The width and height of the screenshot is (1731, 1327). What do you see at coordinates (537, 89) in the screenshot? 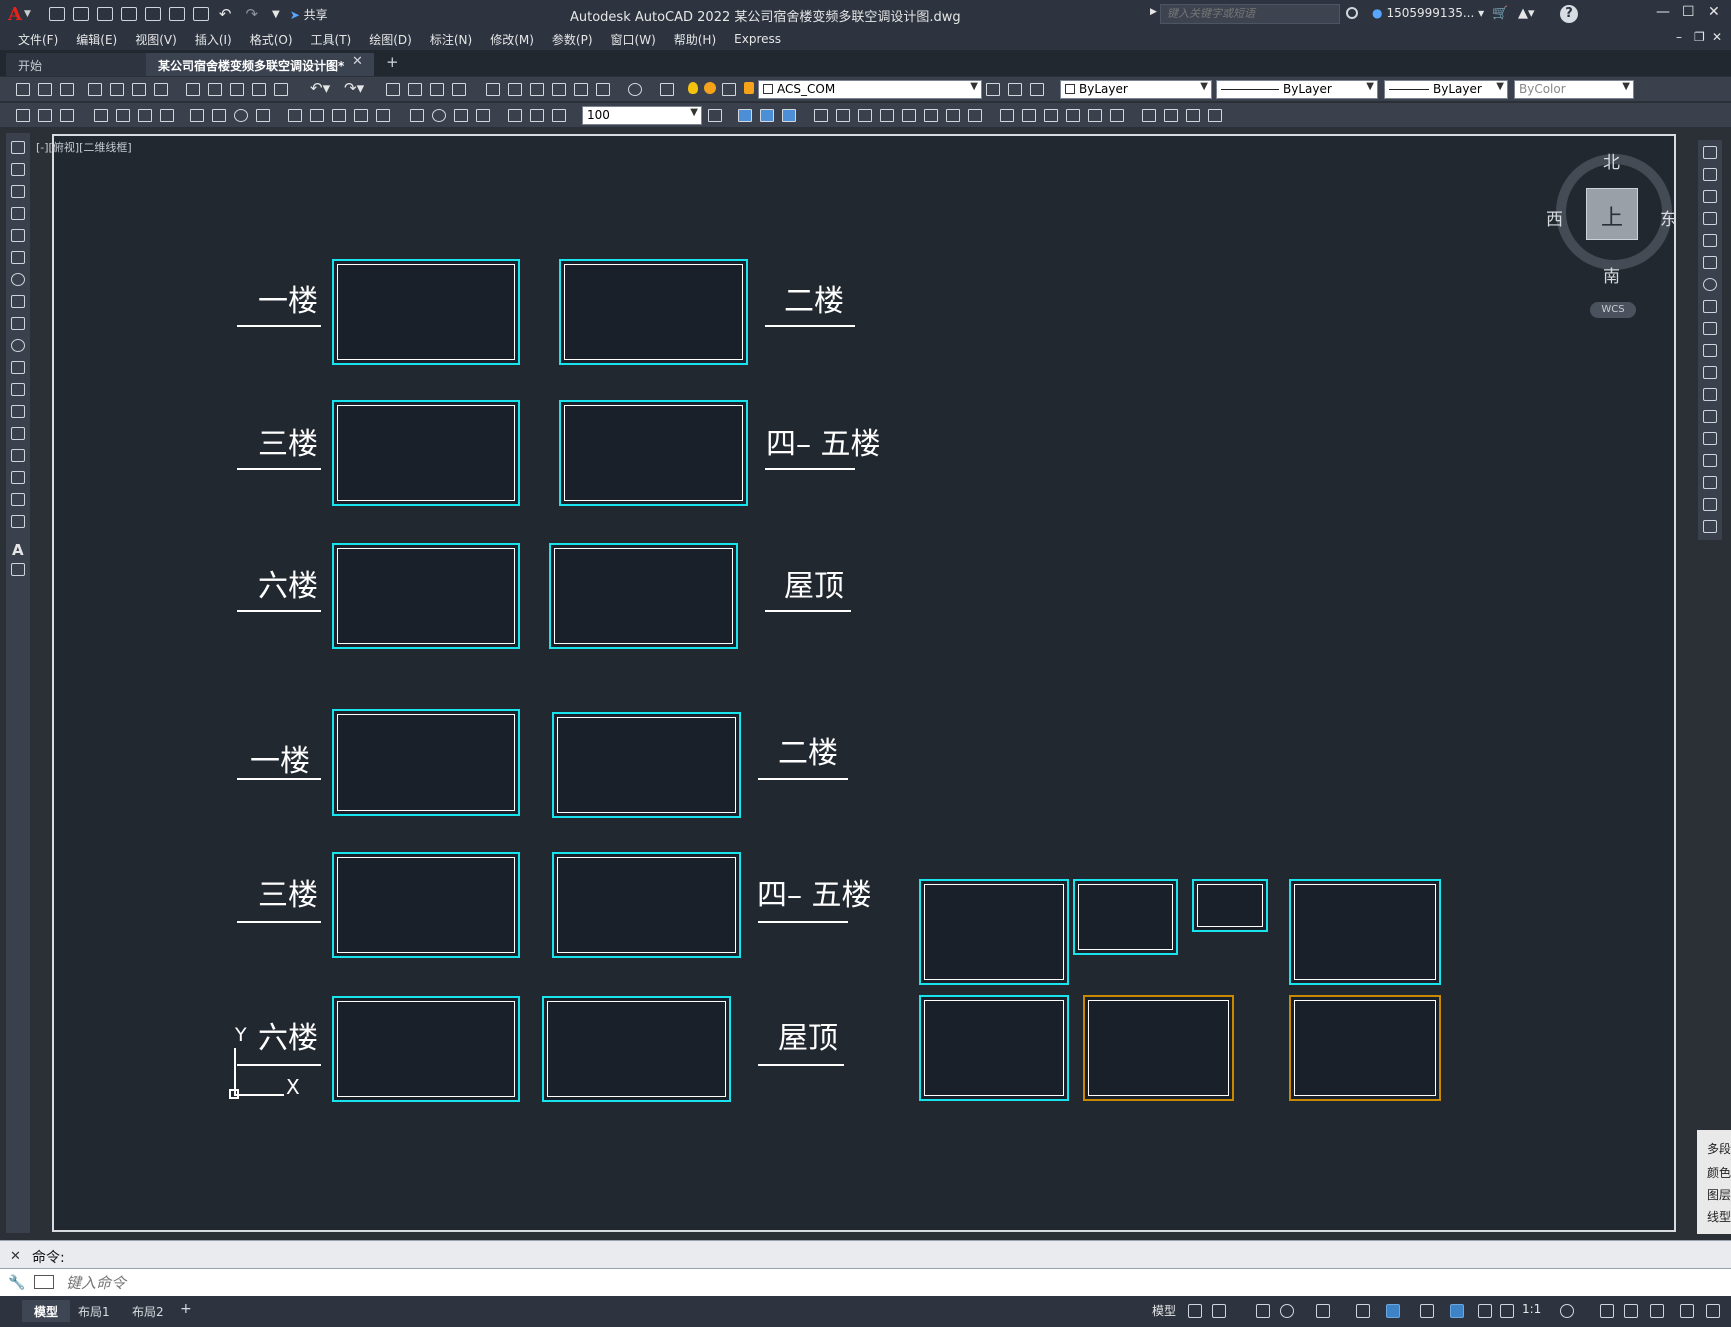
I see `tool-palettes-icon` at bounding box center [537, 89].